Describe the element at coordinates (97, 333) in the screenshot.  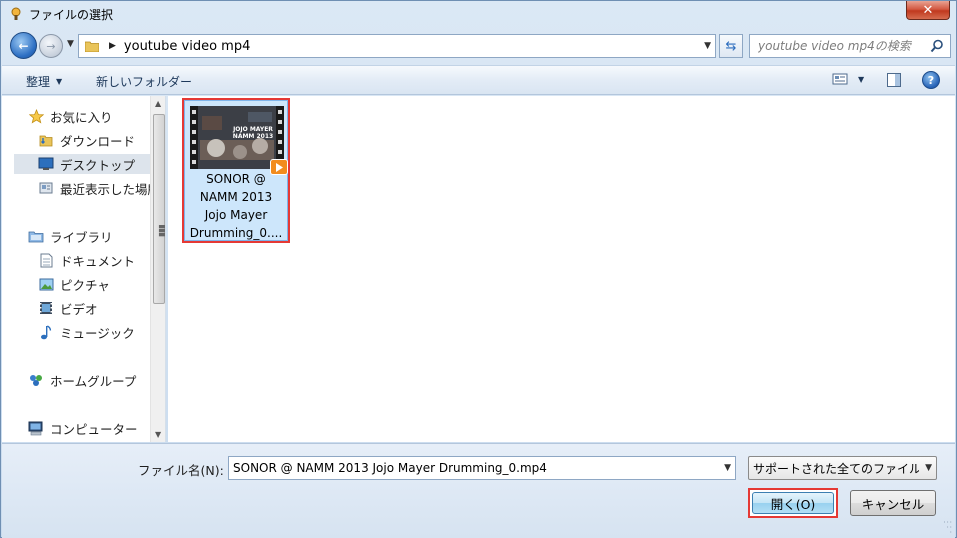
I see `nav-item-label: ミュージック` at that location.